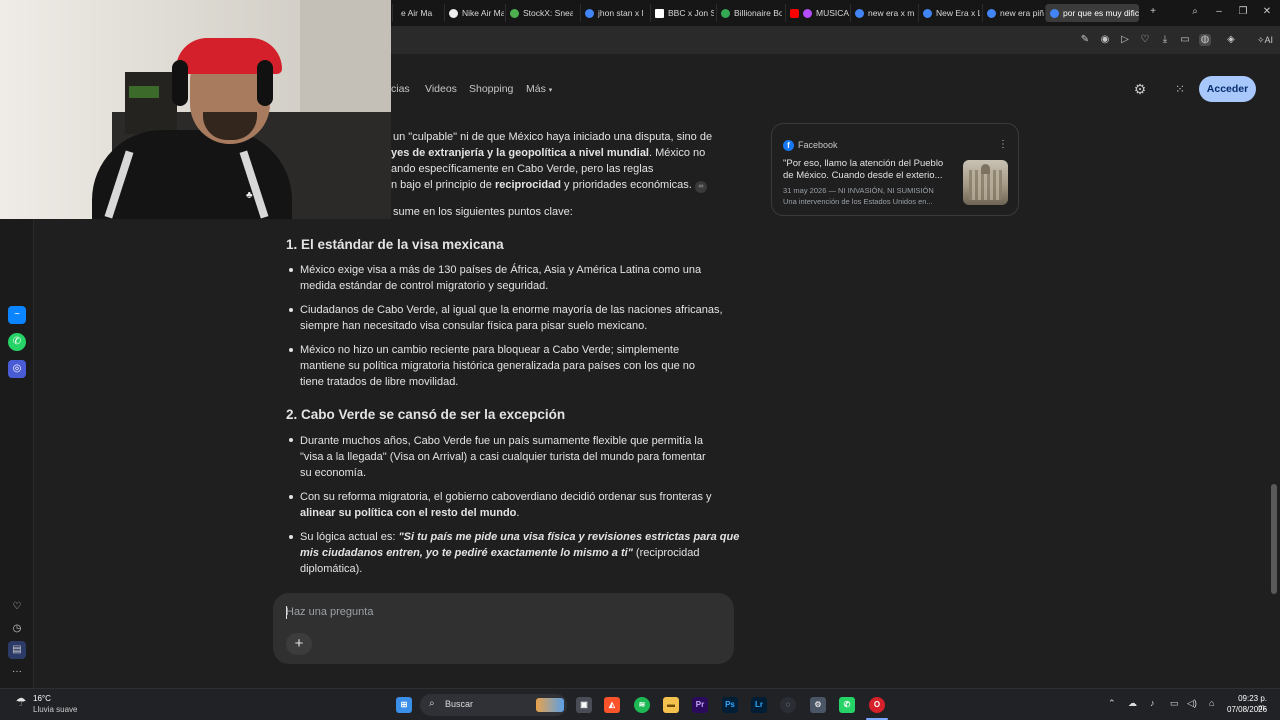 This screenshot has width=1280, height=720. Describe the element at coordinates (395, 244) in the screenshot. I see `section-heading: 1. El estándar de la visa mexicana` at that location.